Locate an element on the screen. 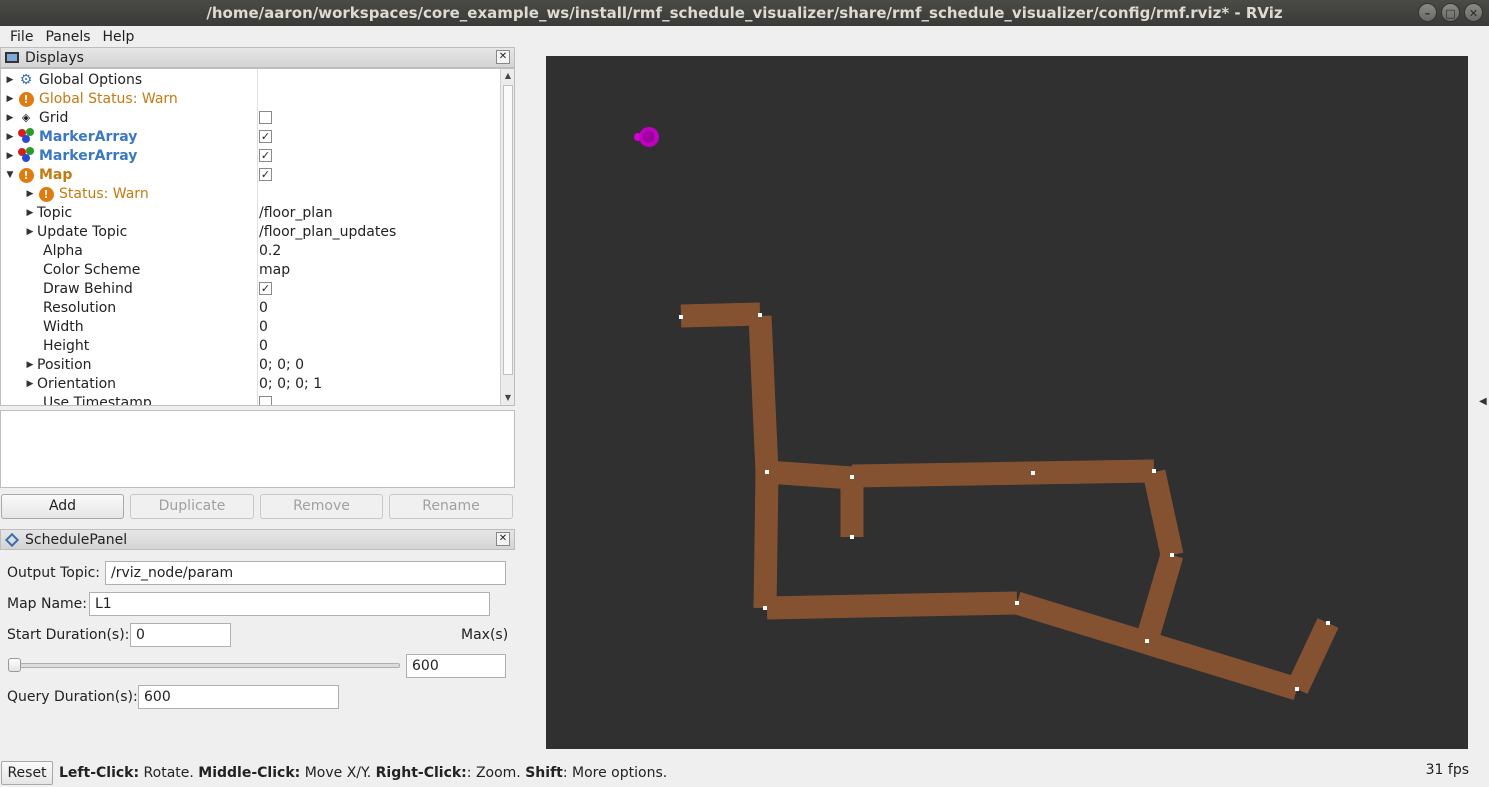 Image resolution: width=1489 pixels, height=787 pixels. tree-row: Height 0 is located at coordinates (251, 345).